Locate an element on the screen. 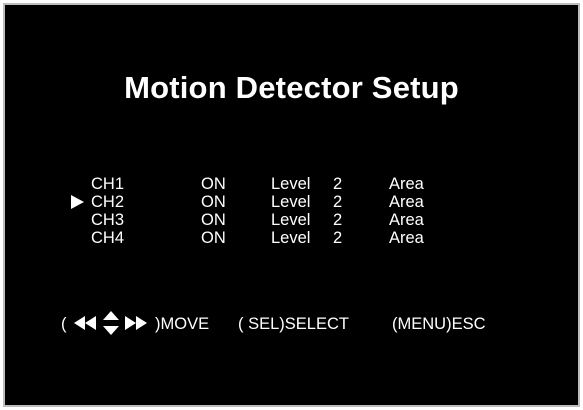 This screenshot has width=583, height=410. channel-name: CH1 is located at coordinates (108, 184).